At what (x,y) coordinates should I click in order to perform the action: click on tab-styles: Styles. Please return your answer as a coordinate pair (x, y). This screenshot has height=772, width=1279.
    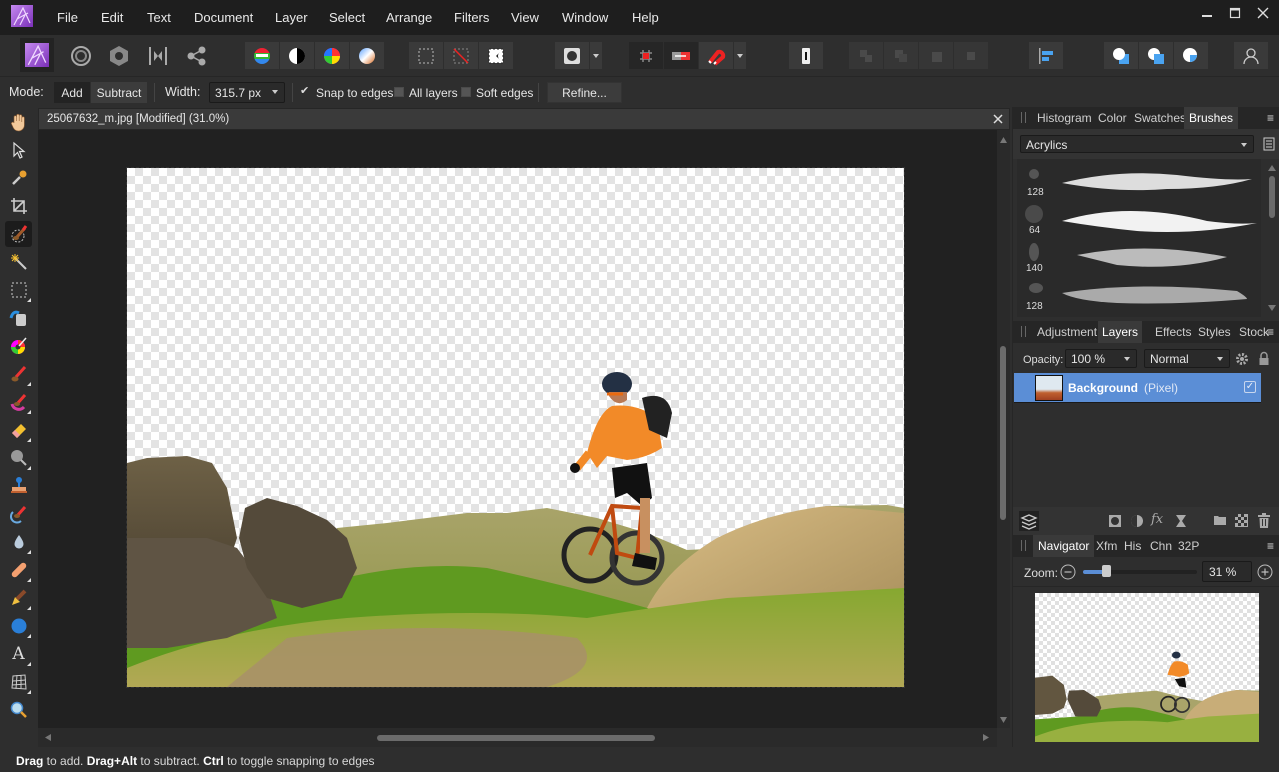
    Looking at the image, I should click on (1214, 332).